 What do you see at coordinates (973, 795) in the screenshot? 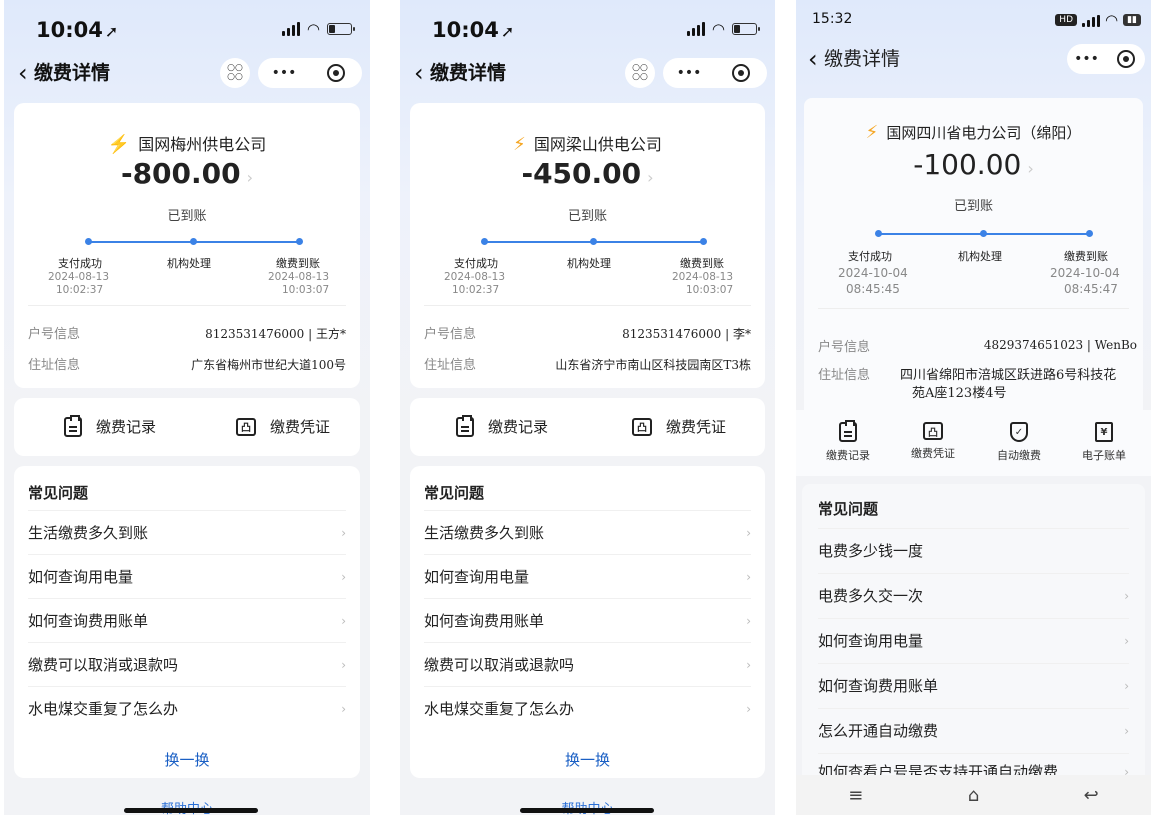
I see `home-icon: ⌂` at bounding box center [973, 795].